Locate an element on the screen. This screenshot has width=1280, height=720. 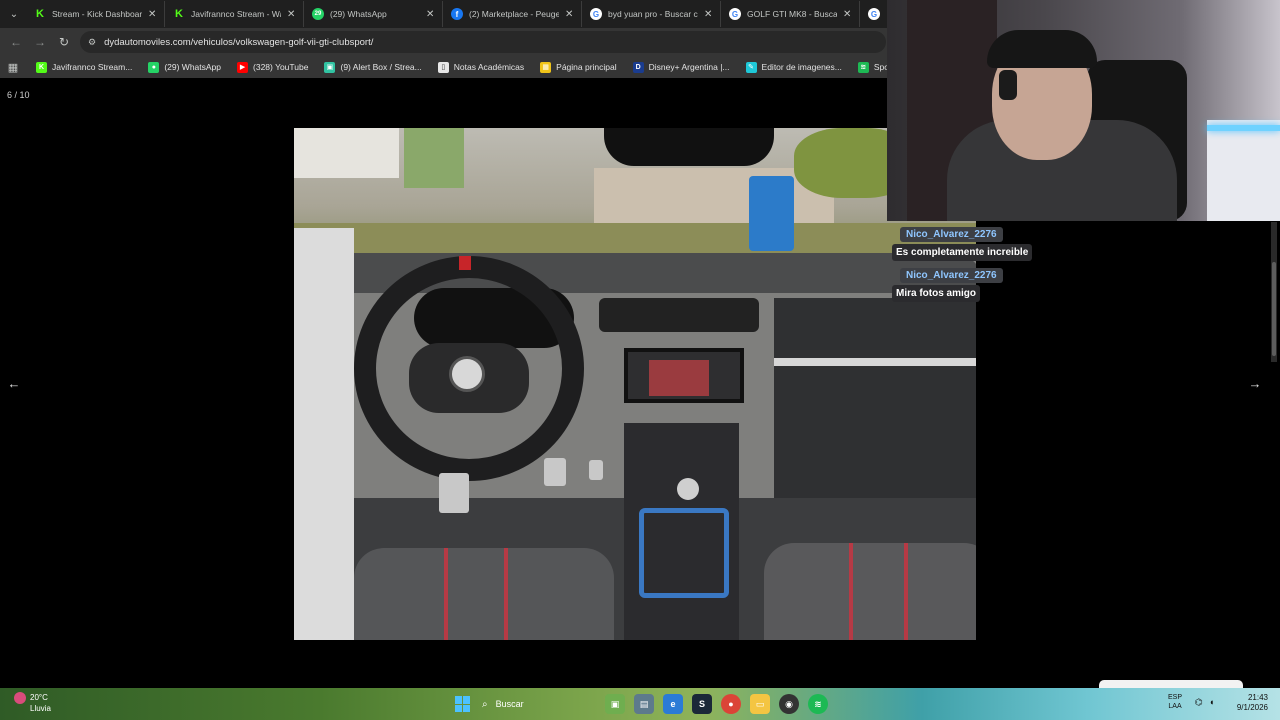
weather-temp: 20°C is located at coordinates (39, 698).